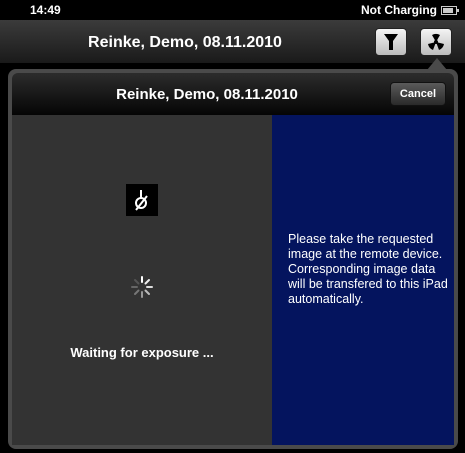 This screenshot has height=453, width=465. What do you see at coordinates (399, 10) in the screenshot?
I see `charging-status: Not Charging` at bounding box center [399, 10].